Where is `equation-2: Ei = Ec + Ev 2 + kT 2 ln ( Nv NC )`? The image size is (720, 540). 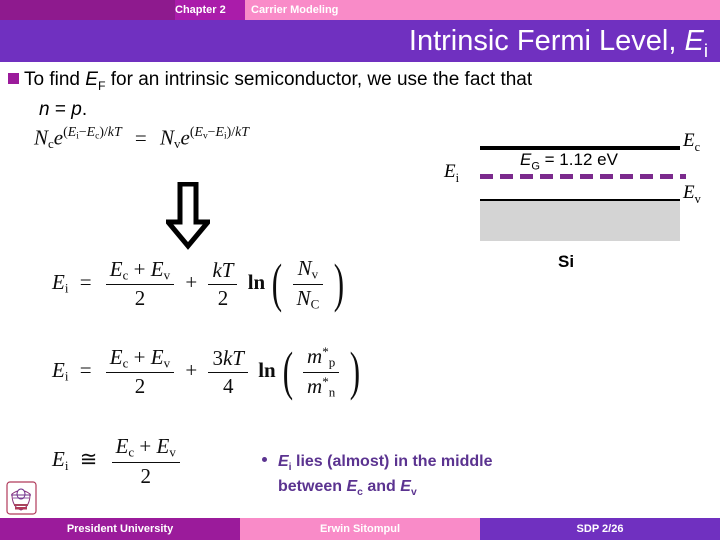
equation-2: Ei = Ec + Ev 2 + kT 2 ln ( Nv NC ) is located at coordinates (198, 284).